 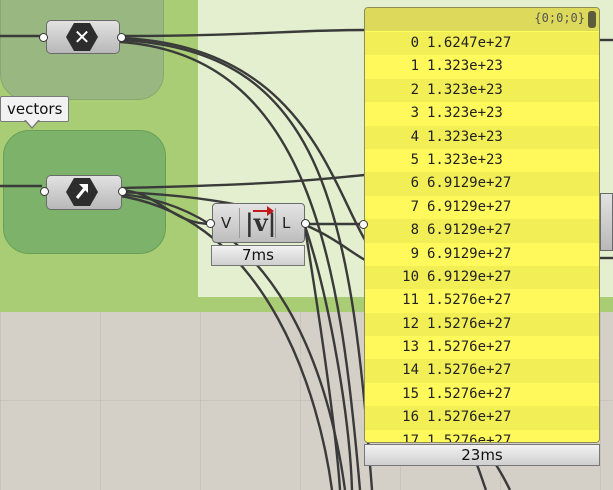 I want to click on panel-row: 16 1.5276e+27, so click(x=482, y=418).